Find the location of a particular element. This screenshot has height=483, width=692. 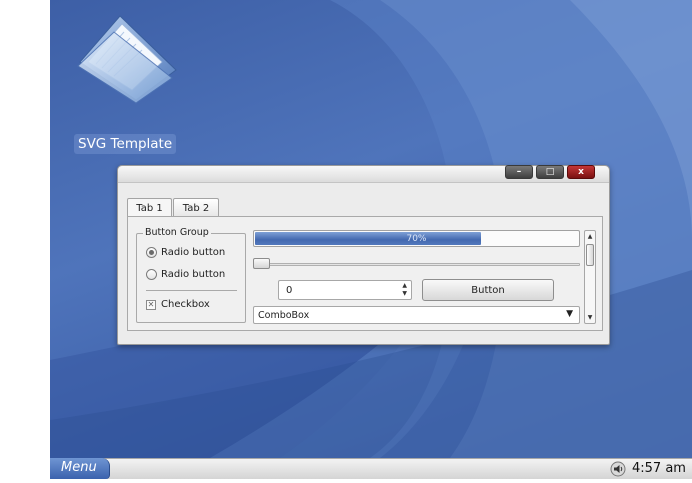

checkbox: ✕ Checkbox is located at coordinates (178, 304).